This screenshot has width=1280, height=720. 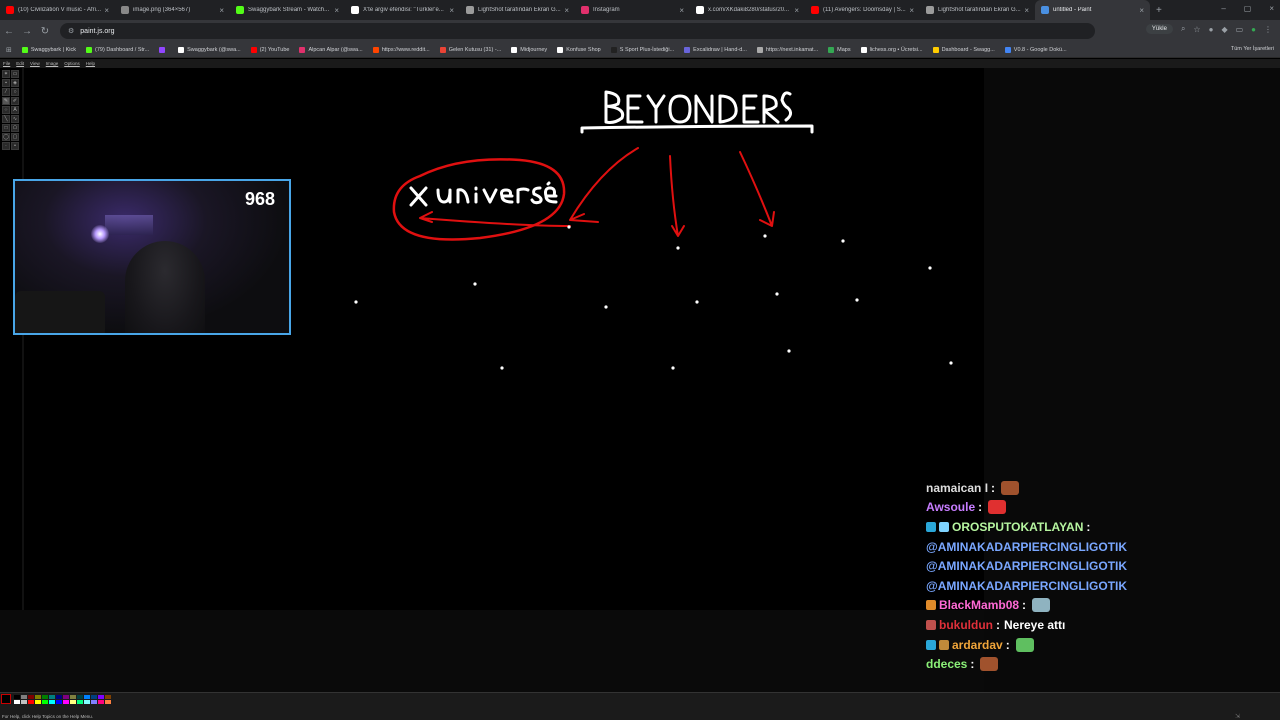 I want to click on sidebar-icon: ▭, so click(x=1240, y=29).